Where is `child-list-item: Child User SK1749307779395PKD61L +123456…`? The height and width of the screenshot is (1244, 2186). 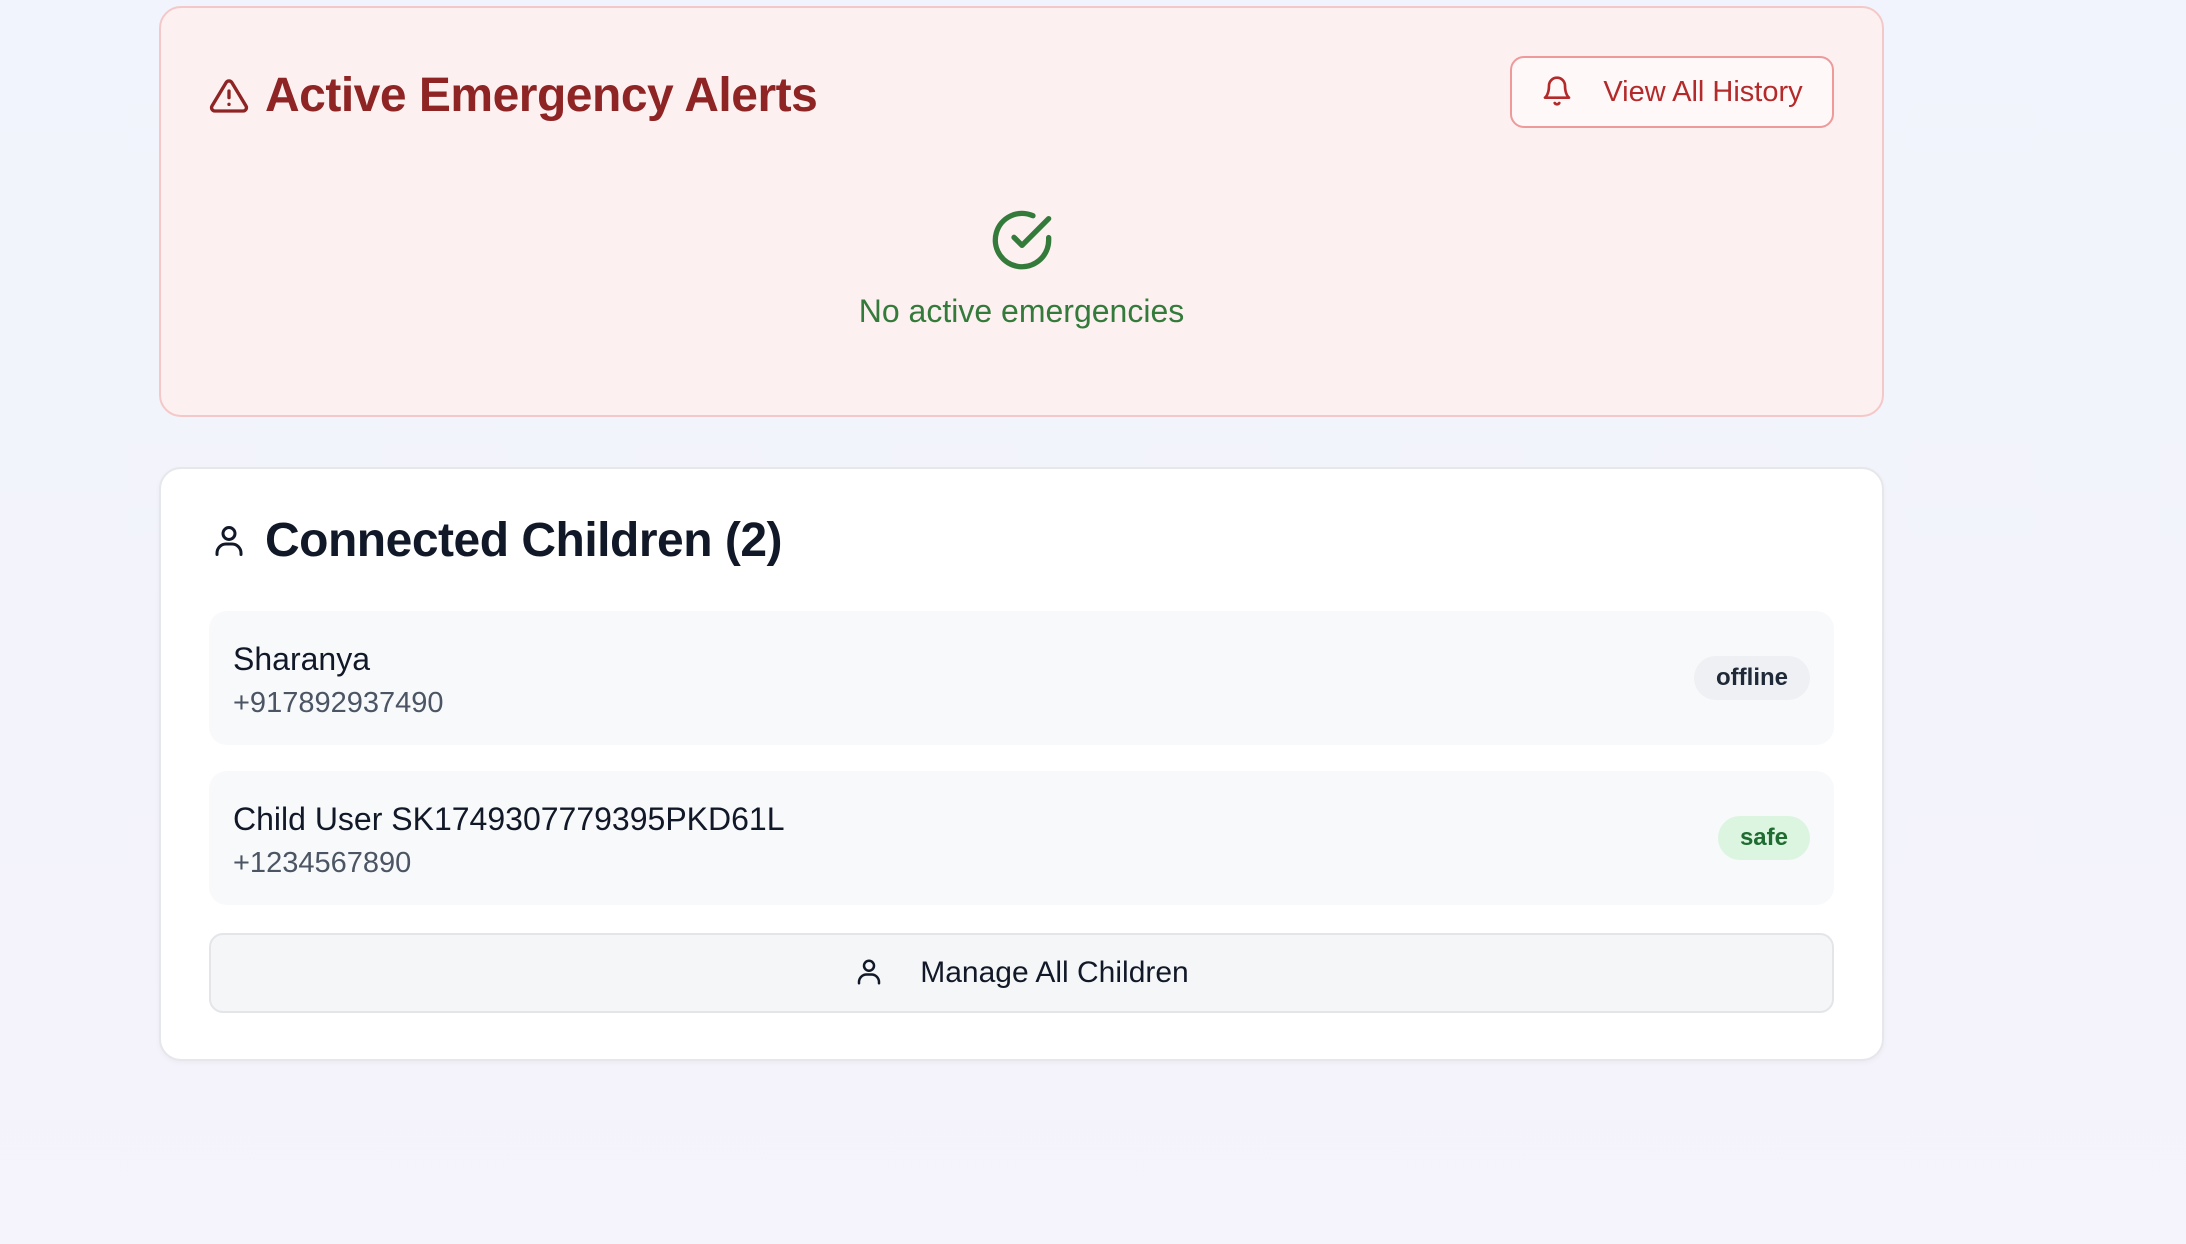 child-list-item: Child User SK1749307779395PKD61L +123456… is located at coordinates (1021, 838).